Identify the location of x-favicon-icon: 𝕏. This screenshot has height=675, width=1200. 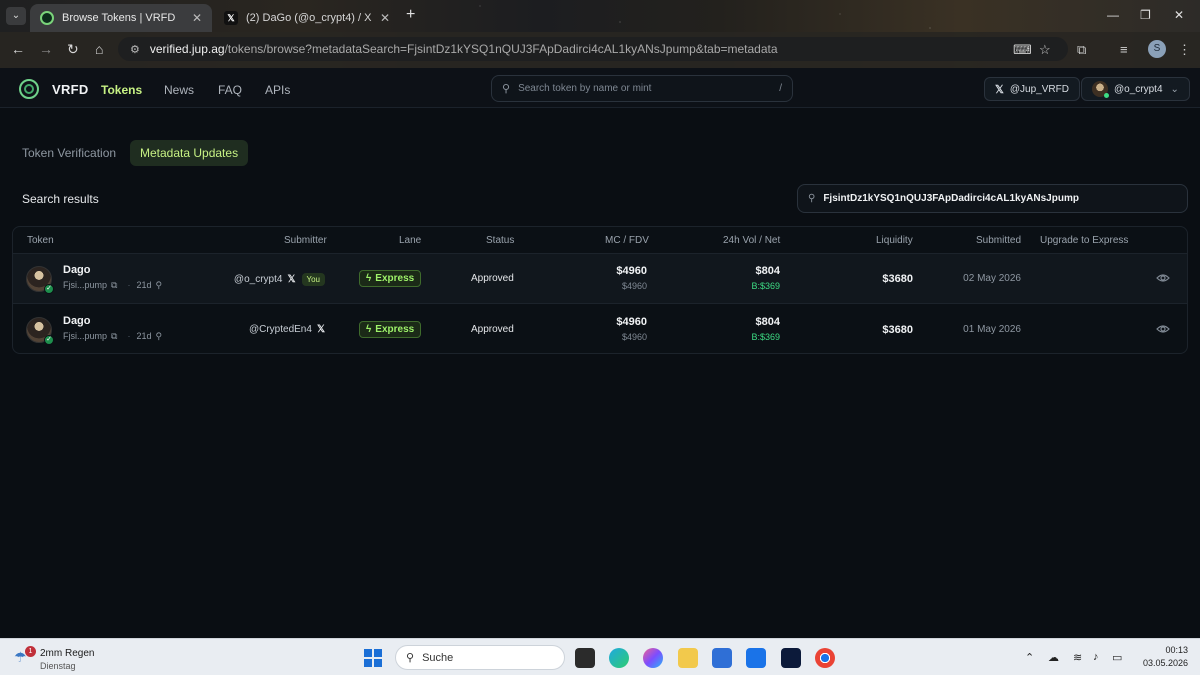
(231, 18).